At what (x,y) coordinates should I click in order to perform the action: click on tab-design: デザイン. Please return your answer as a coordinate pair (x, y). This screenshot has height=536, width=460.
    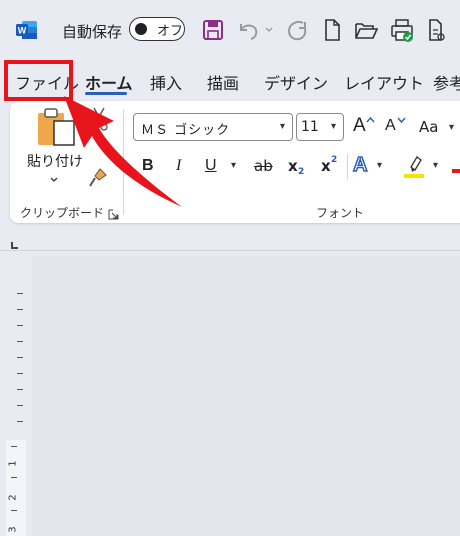
    Looking at the image, I should click on (296, 82).